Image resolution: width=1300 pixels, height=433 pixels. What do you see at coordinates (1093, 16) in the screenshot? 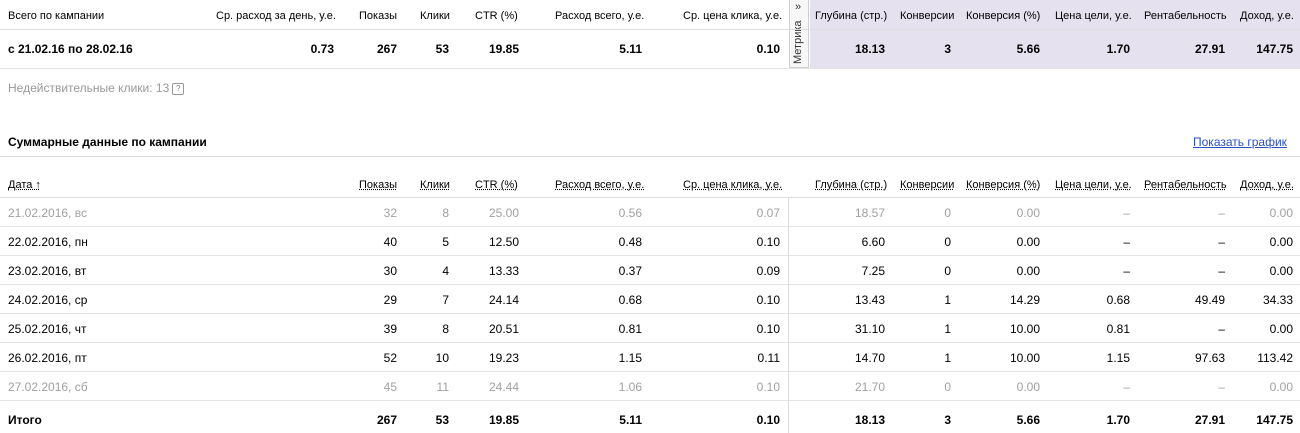
I see `summary-header-goal-cost: Цена цели, у.е.` at bounding box center [1093, 16].